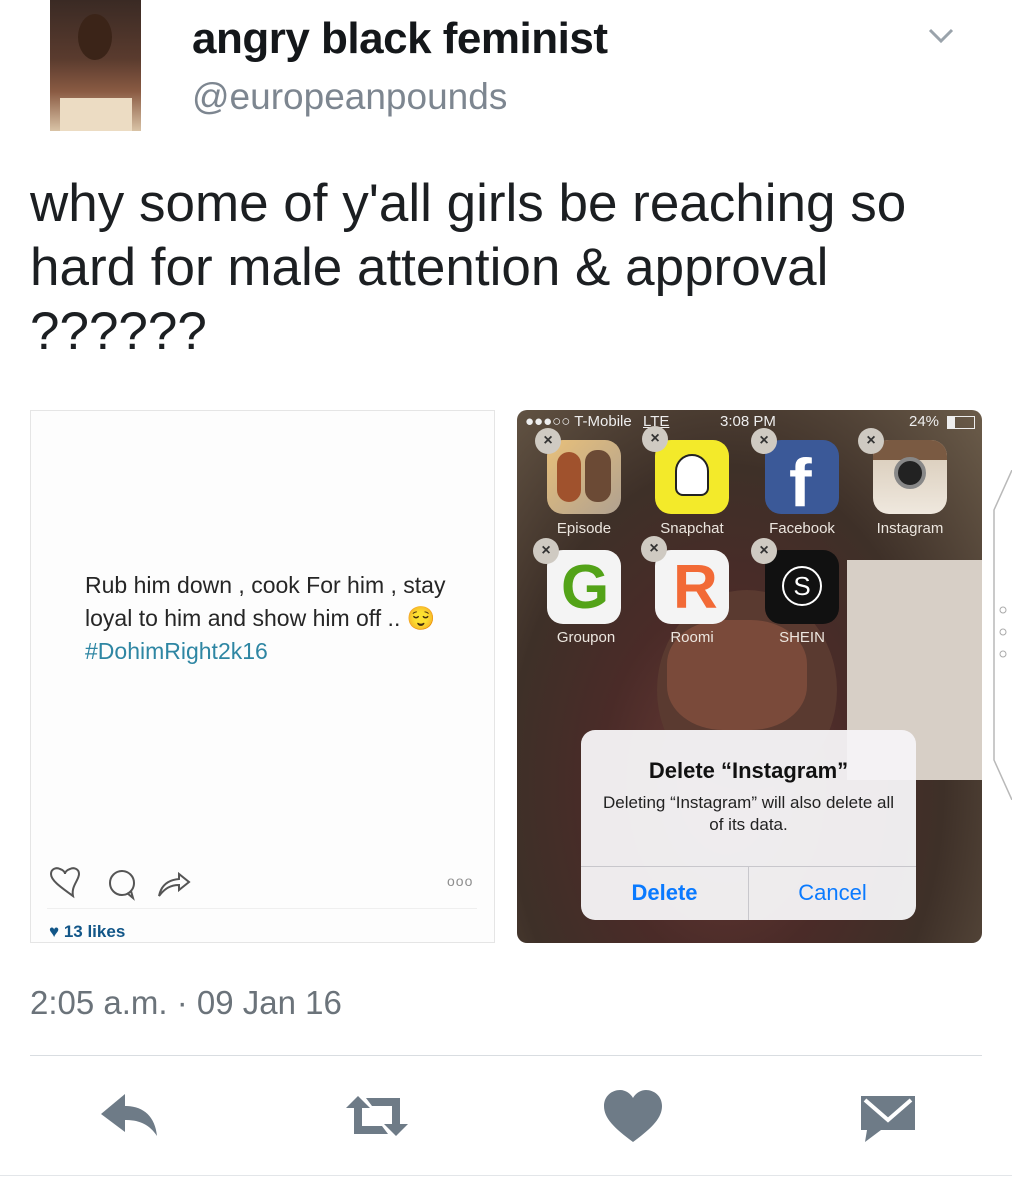 The height and width of the screenshot is (1200, 1012). Describe the element at coordinates (910, 528) in the screenshot. I see `app-label: Instagram` at that location.